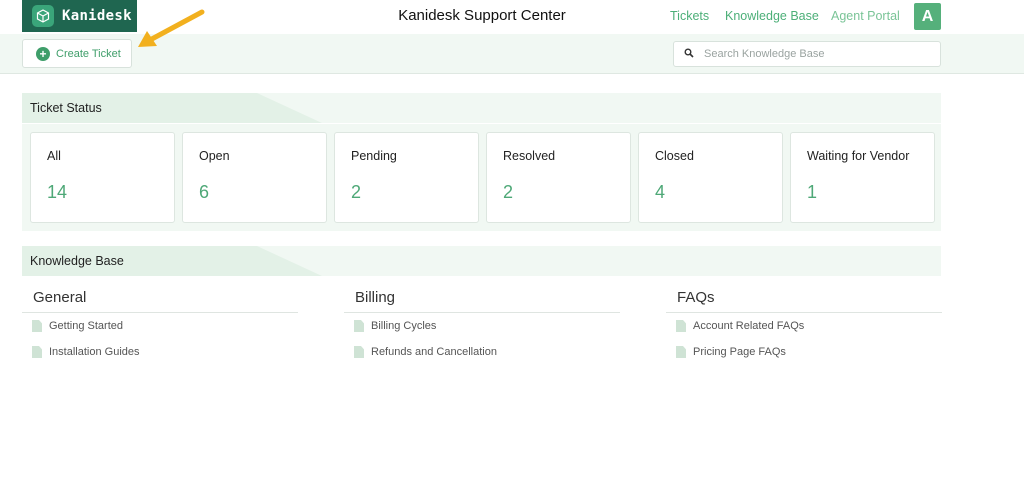  Describe the element at coordinates (809, 326) in the screenshot. I see `kb-article-link: Account Related FAQs` at that location.